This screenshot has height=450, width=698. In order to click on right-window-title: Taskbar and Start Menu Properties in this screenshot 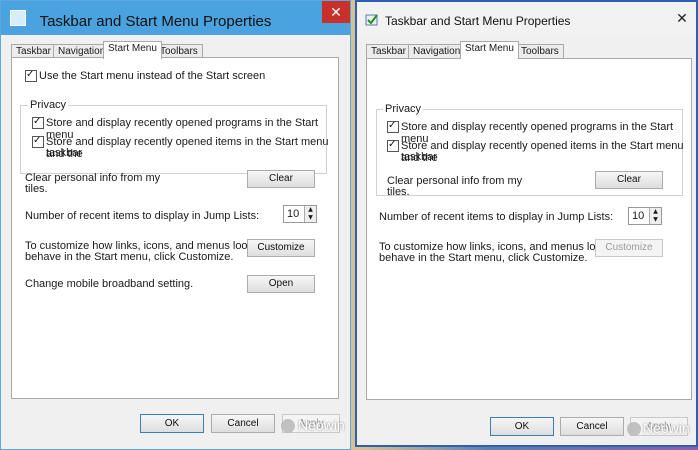, I will do `click(478, 21)`.